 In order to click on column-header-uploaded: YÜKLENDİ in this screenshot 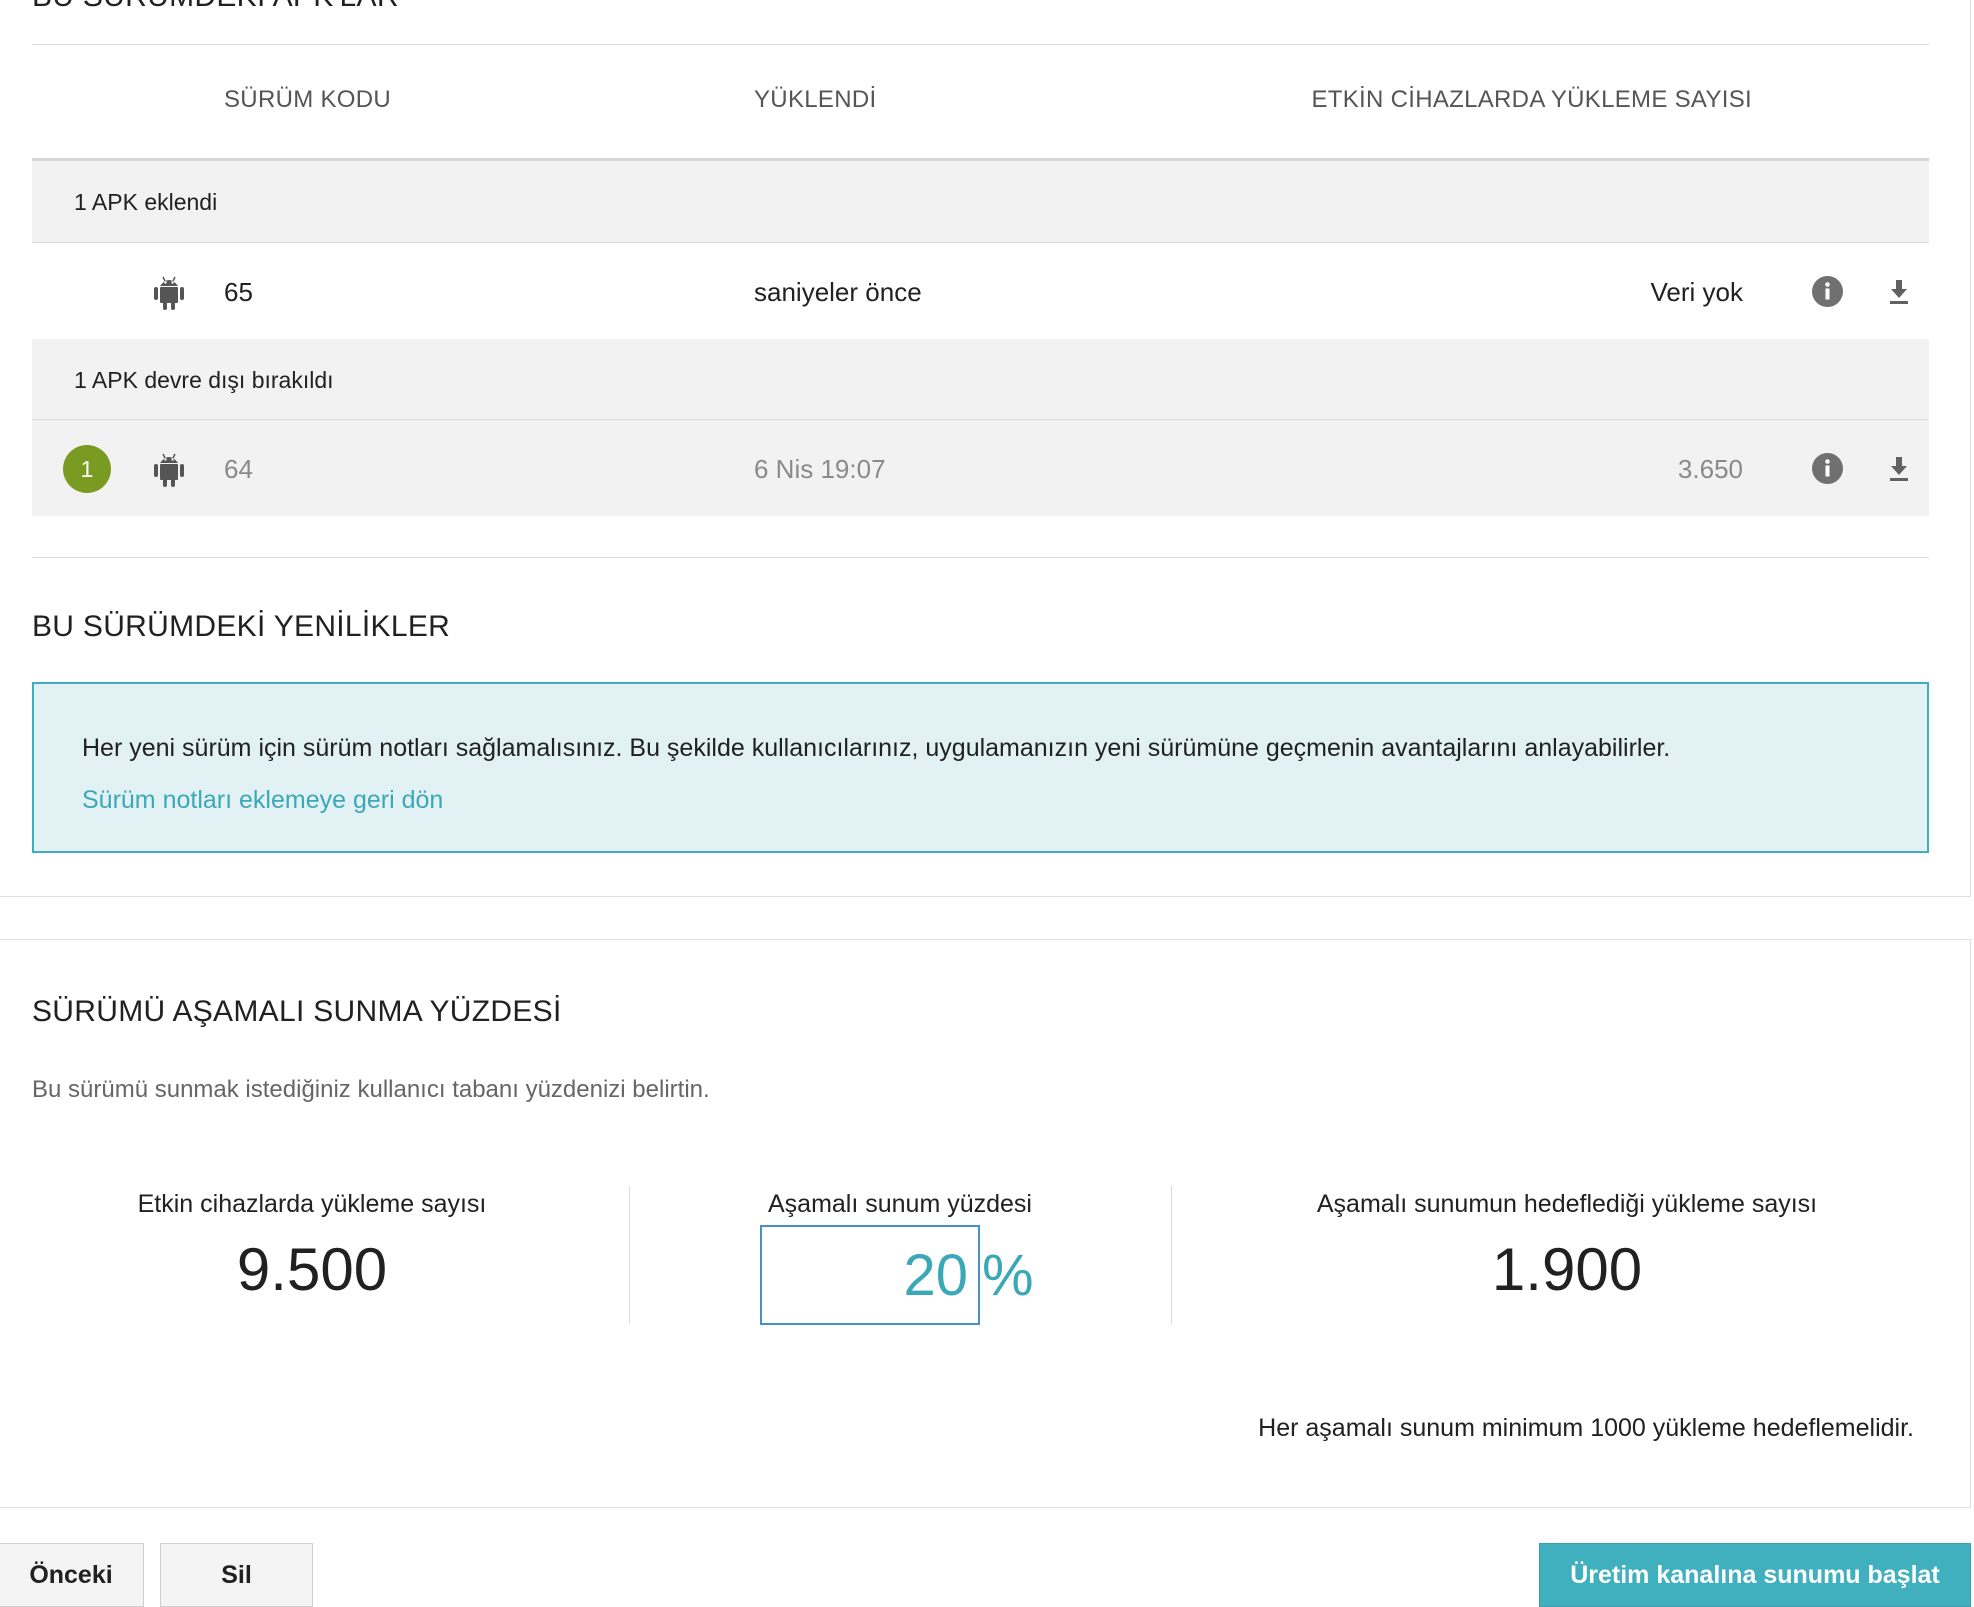, I will do `click(815, 99)`.